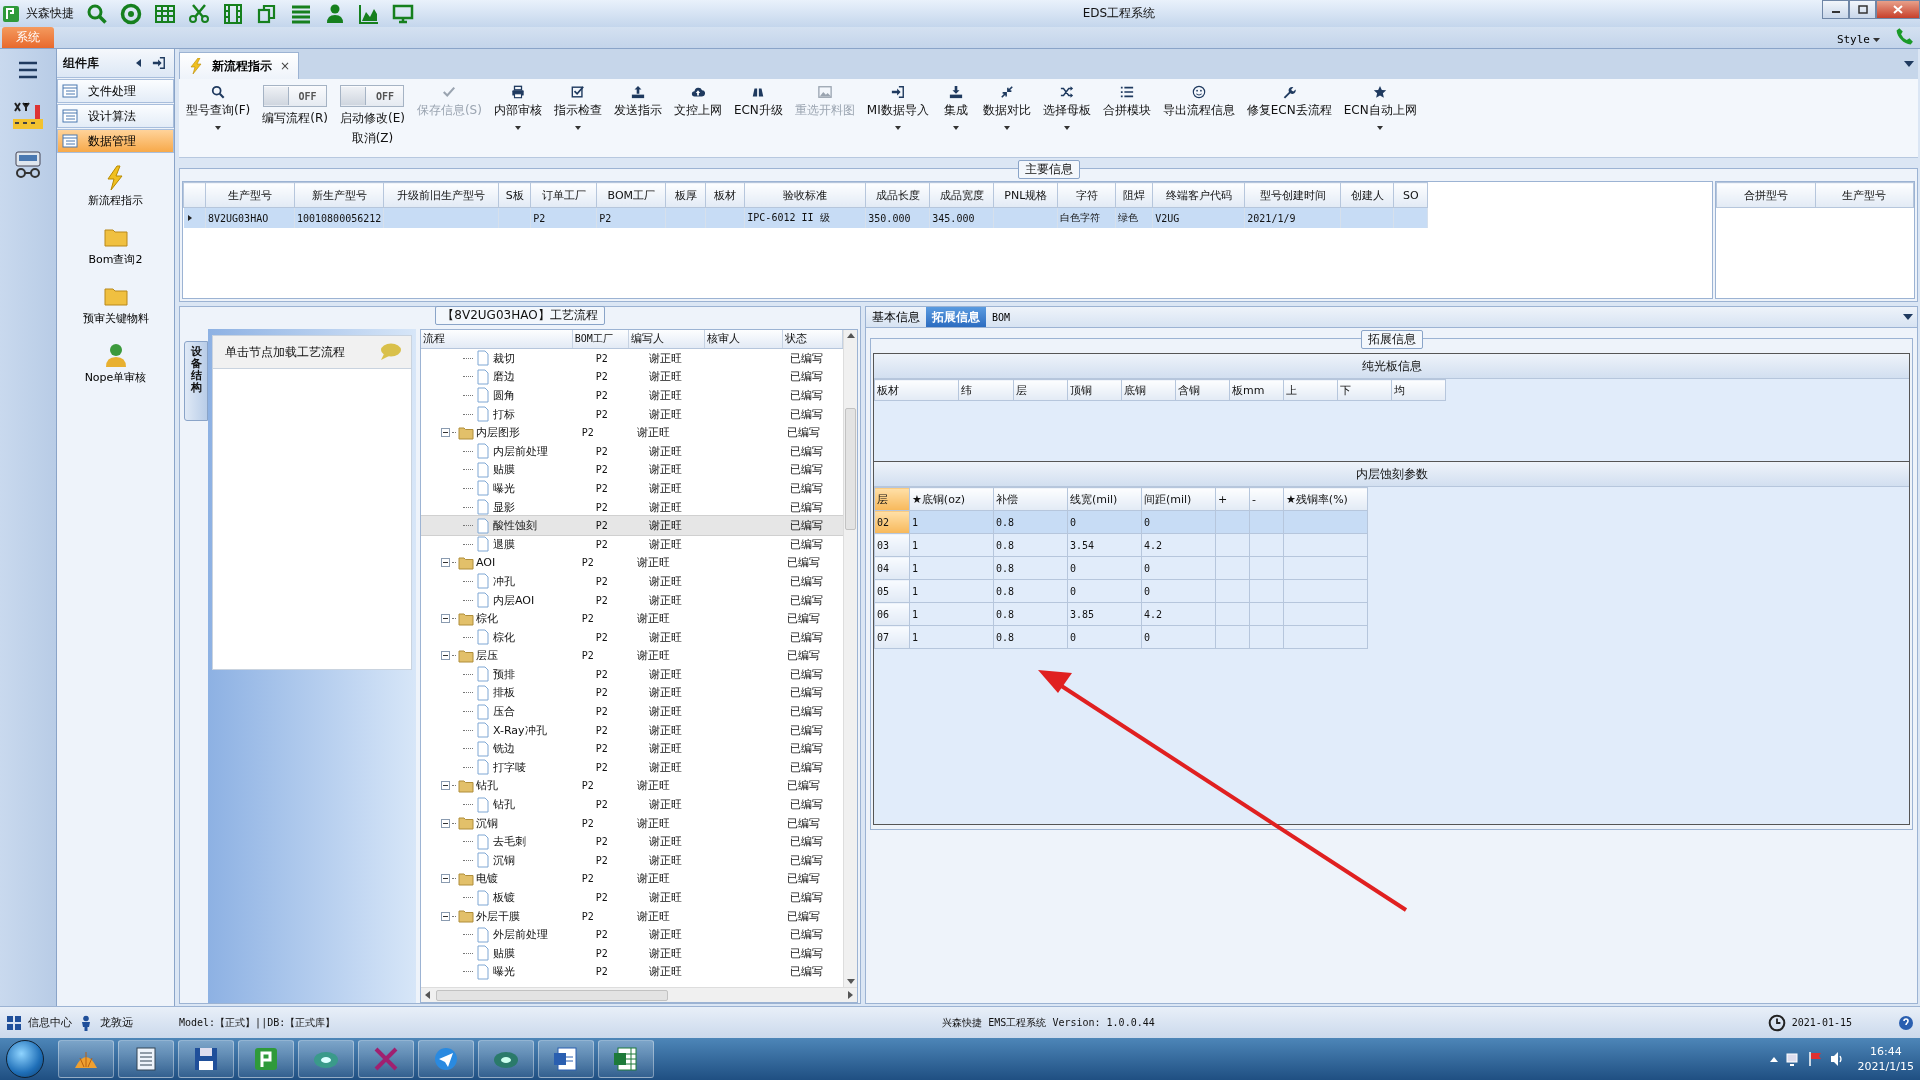  What do you see at coordinates (1765, 195) in the screenshot?
I see `column-header: 合拼型号` at bounding box center [1765, 195].